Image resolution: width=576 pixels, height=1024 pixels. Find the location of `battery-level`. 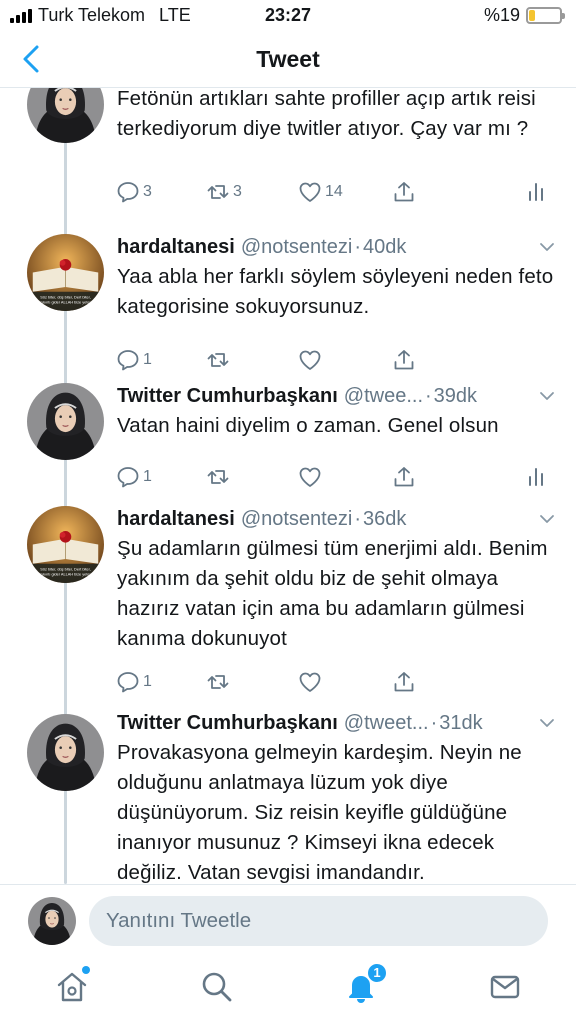

battery-level is located at coordinates (532, 15).